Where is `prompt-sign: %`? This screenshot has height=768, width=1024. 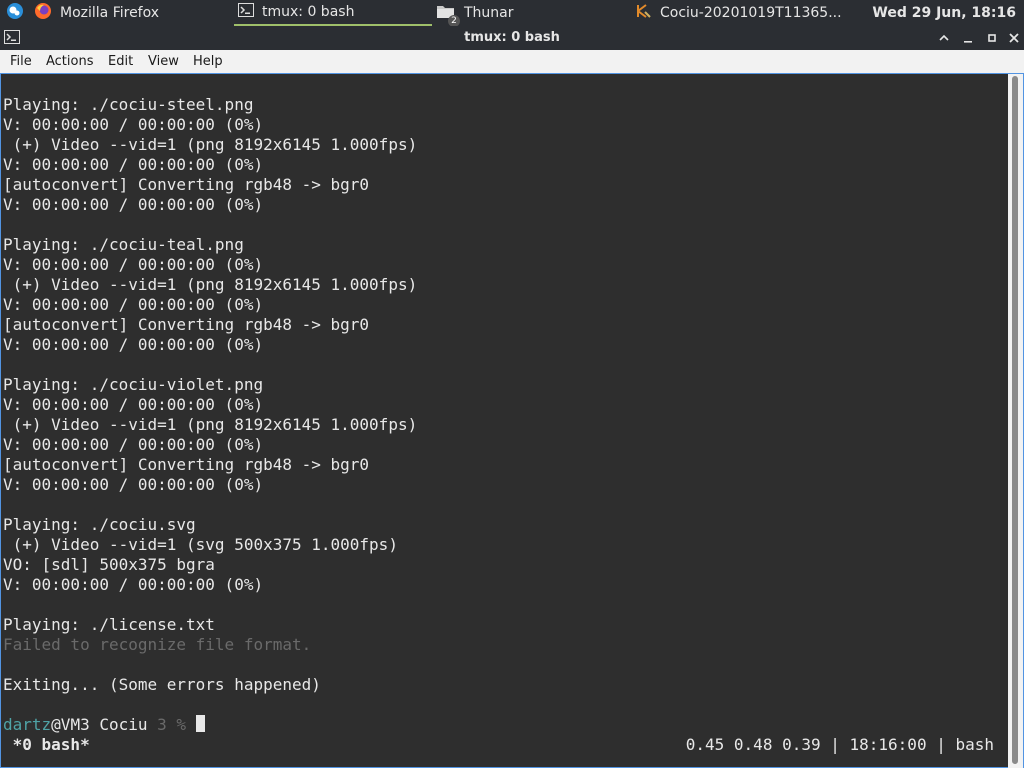
prompt-sign: % is located at coordinates (181, 724).